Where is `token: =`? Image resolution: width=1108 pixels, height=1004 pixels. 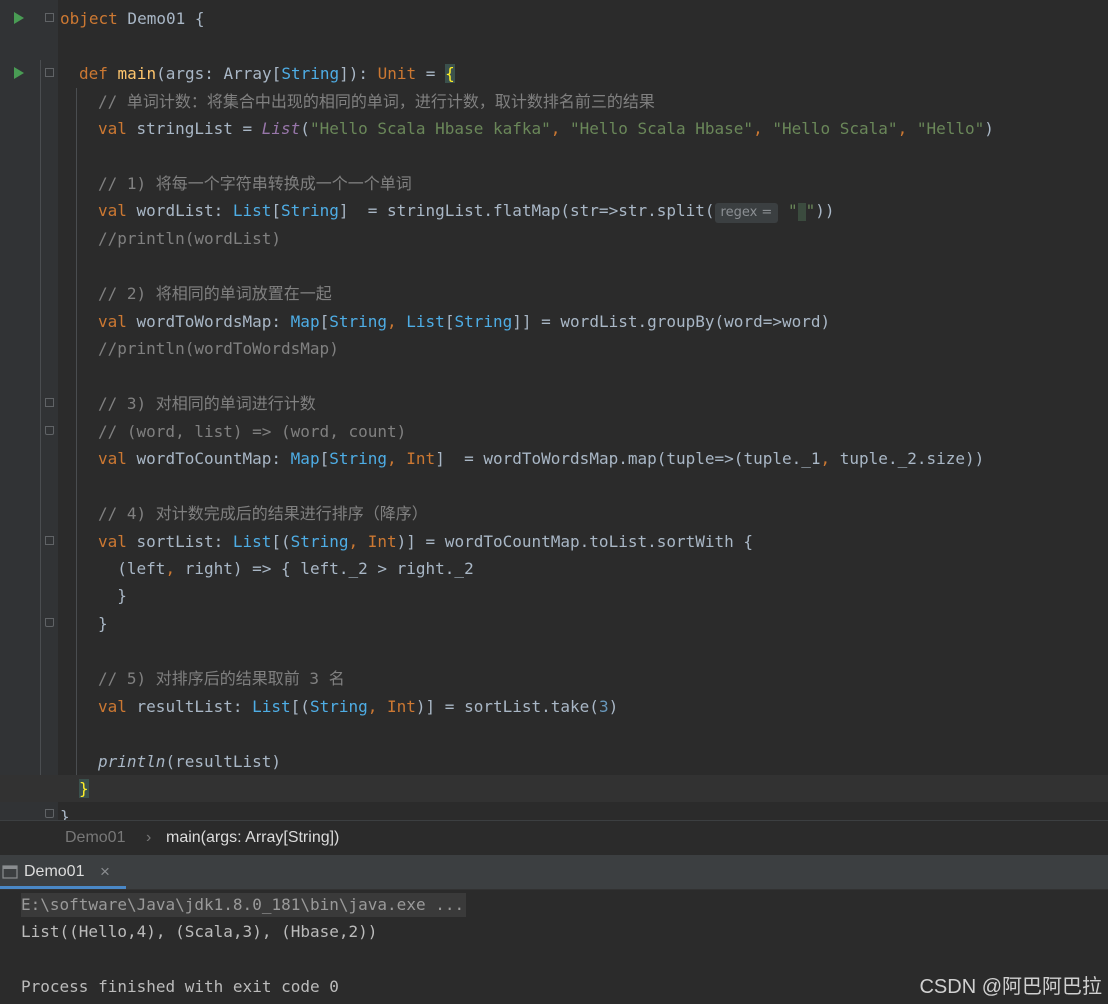 token: = is located at coordinates (431, 73).